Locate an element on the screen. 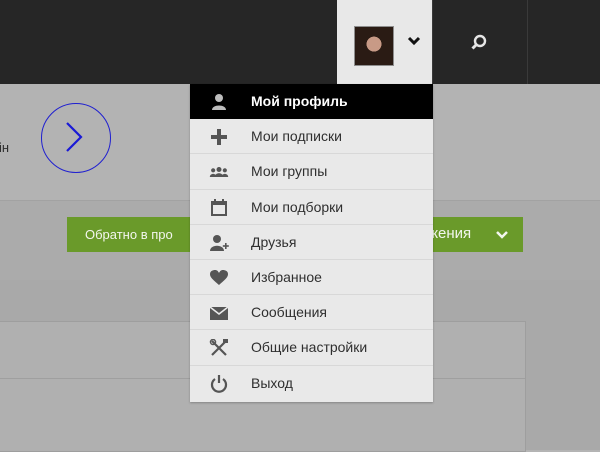  menu-item-label: Мои группы is located at coordinates (289, 171).